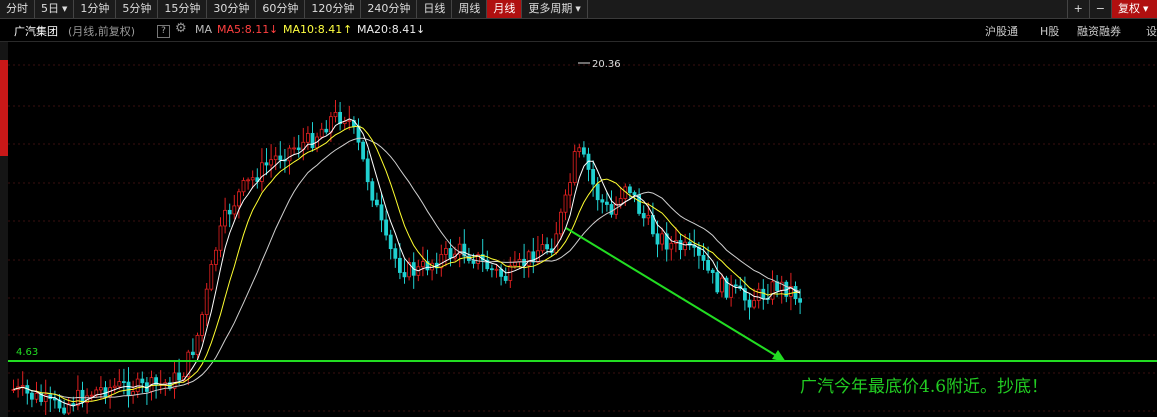  What do you see at coordinates (27, 352) in the screenshot?
I see `low-price-label: 4.63` at bounding box center [27, 352].